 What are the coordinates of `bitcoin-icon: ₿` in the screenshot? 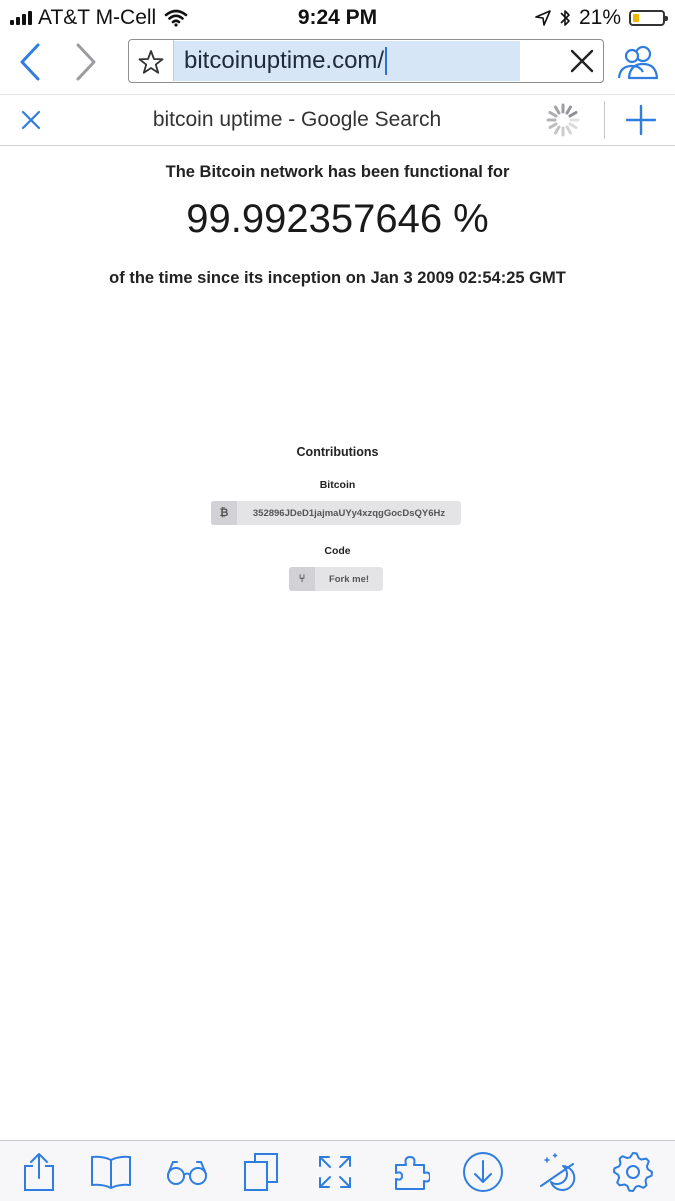 It's located at (224, 513).